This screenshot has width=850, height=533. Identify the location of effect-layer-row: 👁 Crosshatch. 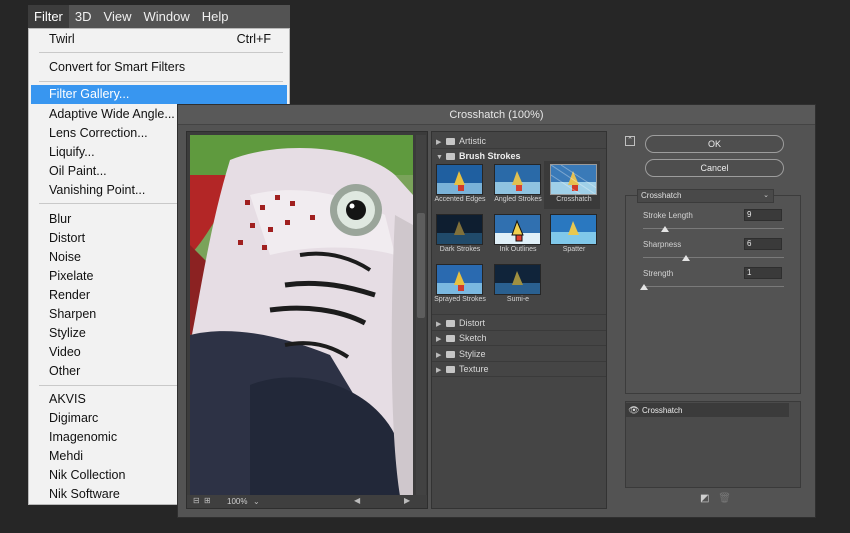
(707, 410).